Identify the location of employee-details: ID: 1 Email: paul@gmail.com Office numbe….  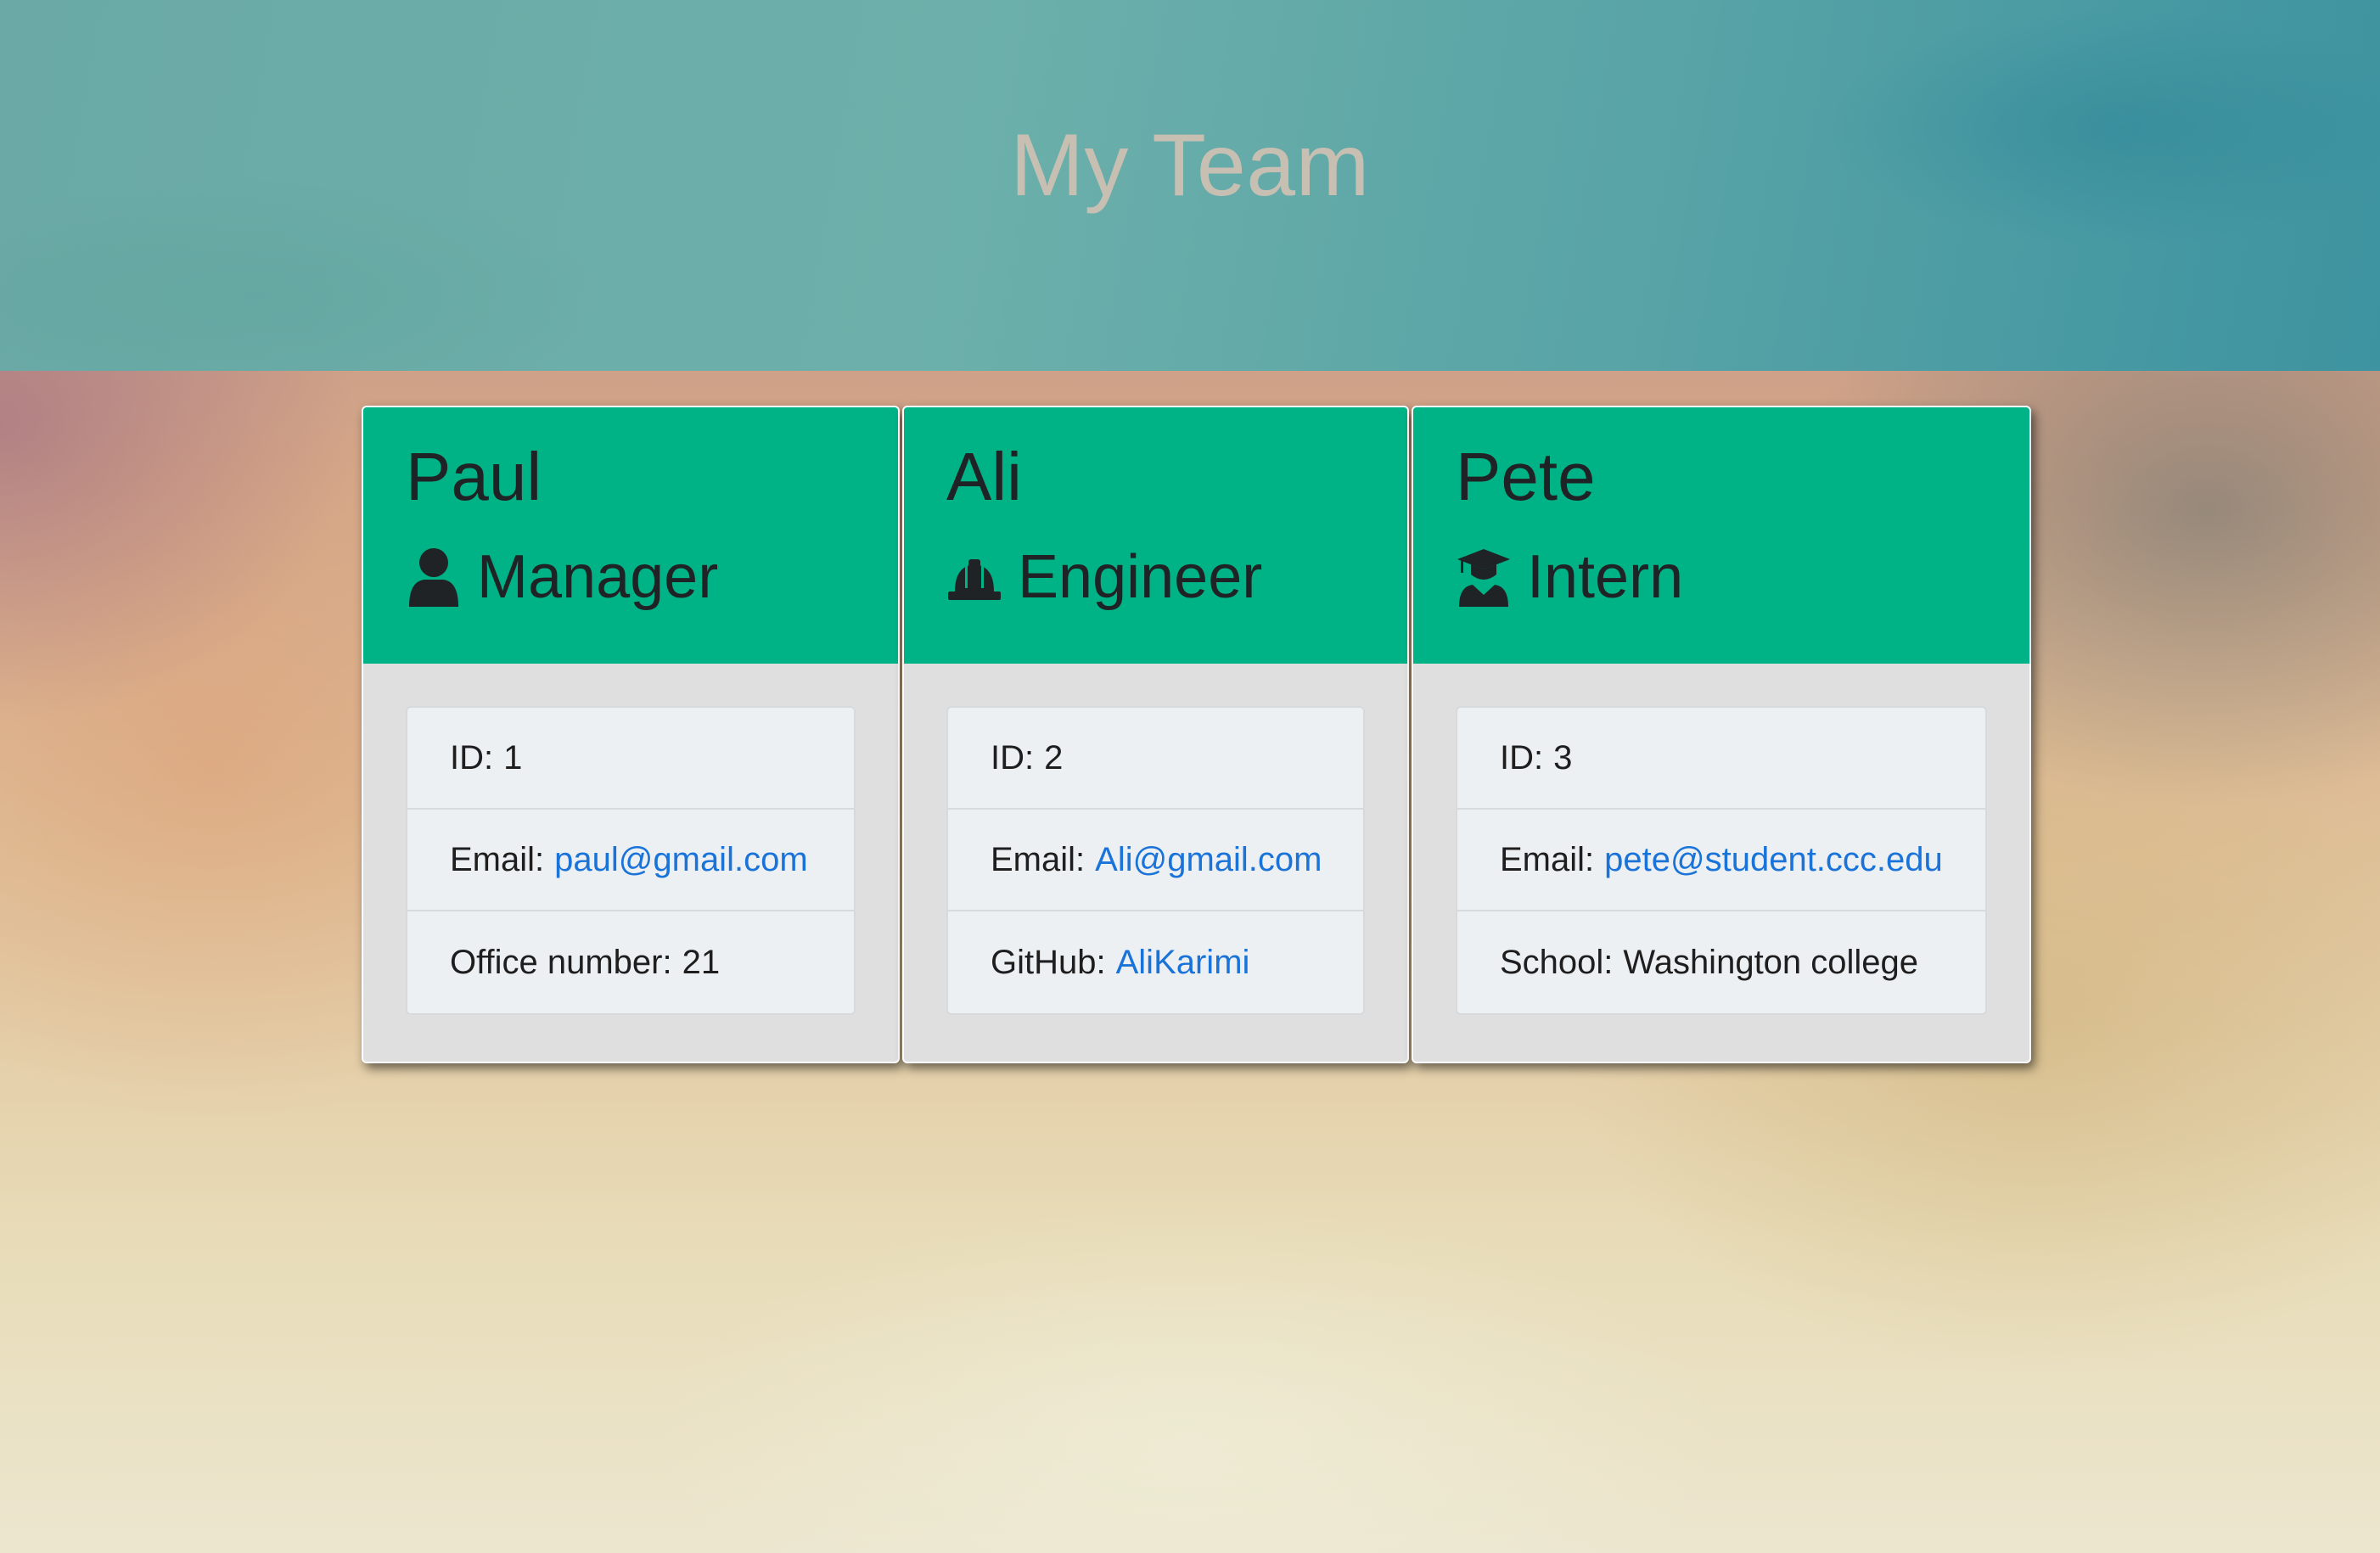
(631, 861).